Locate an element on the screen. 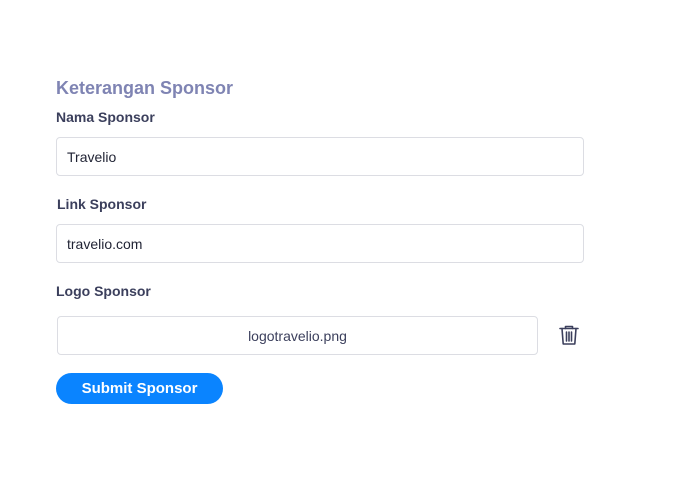  trash-icon is located at coordinates (569, 335).